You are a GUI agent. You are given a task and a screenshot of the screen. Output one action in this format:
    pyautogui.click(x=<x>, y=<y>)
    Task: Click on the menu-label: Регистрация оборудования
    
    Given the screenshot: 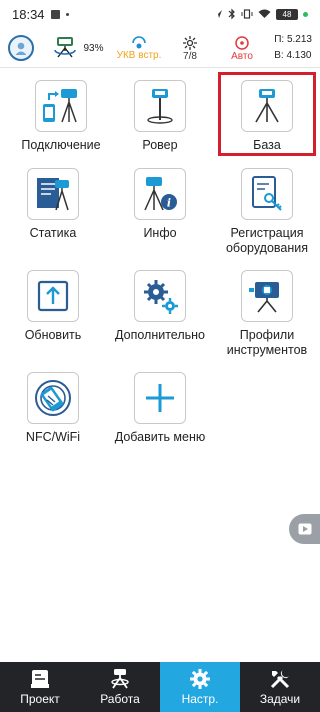 What is the action you would take?
    pyautogui.click(x=267, y=240)
    